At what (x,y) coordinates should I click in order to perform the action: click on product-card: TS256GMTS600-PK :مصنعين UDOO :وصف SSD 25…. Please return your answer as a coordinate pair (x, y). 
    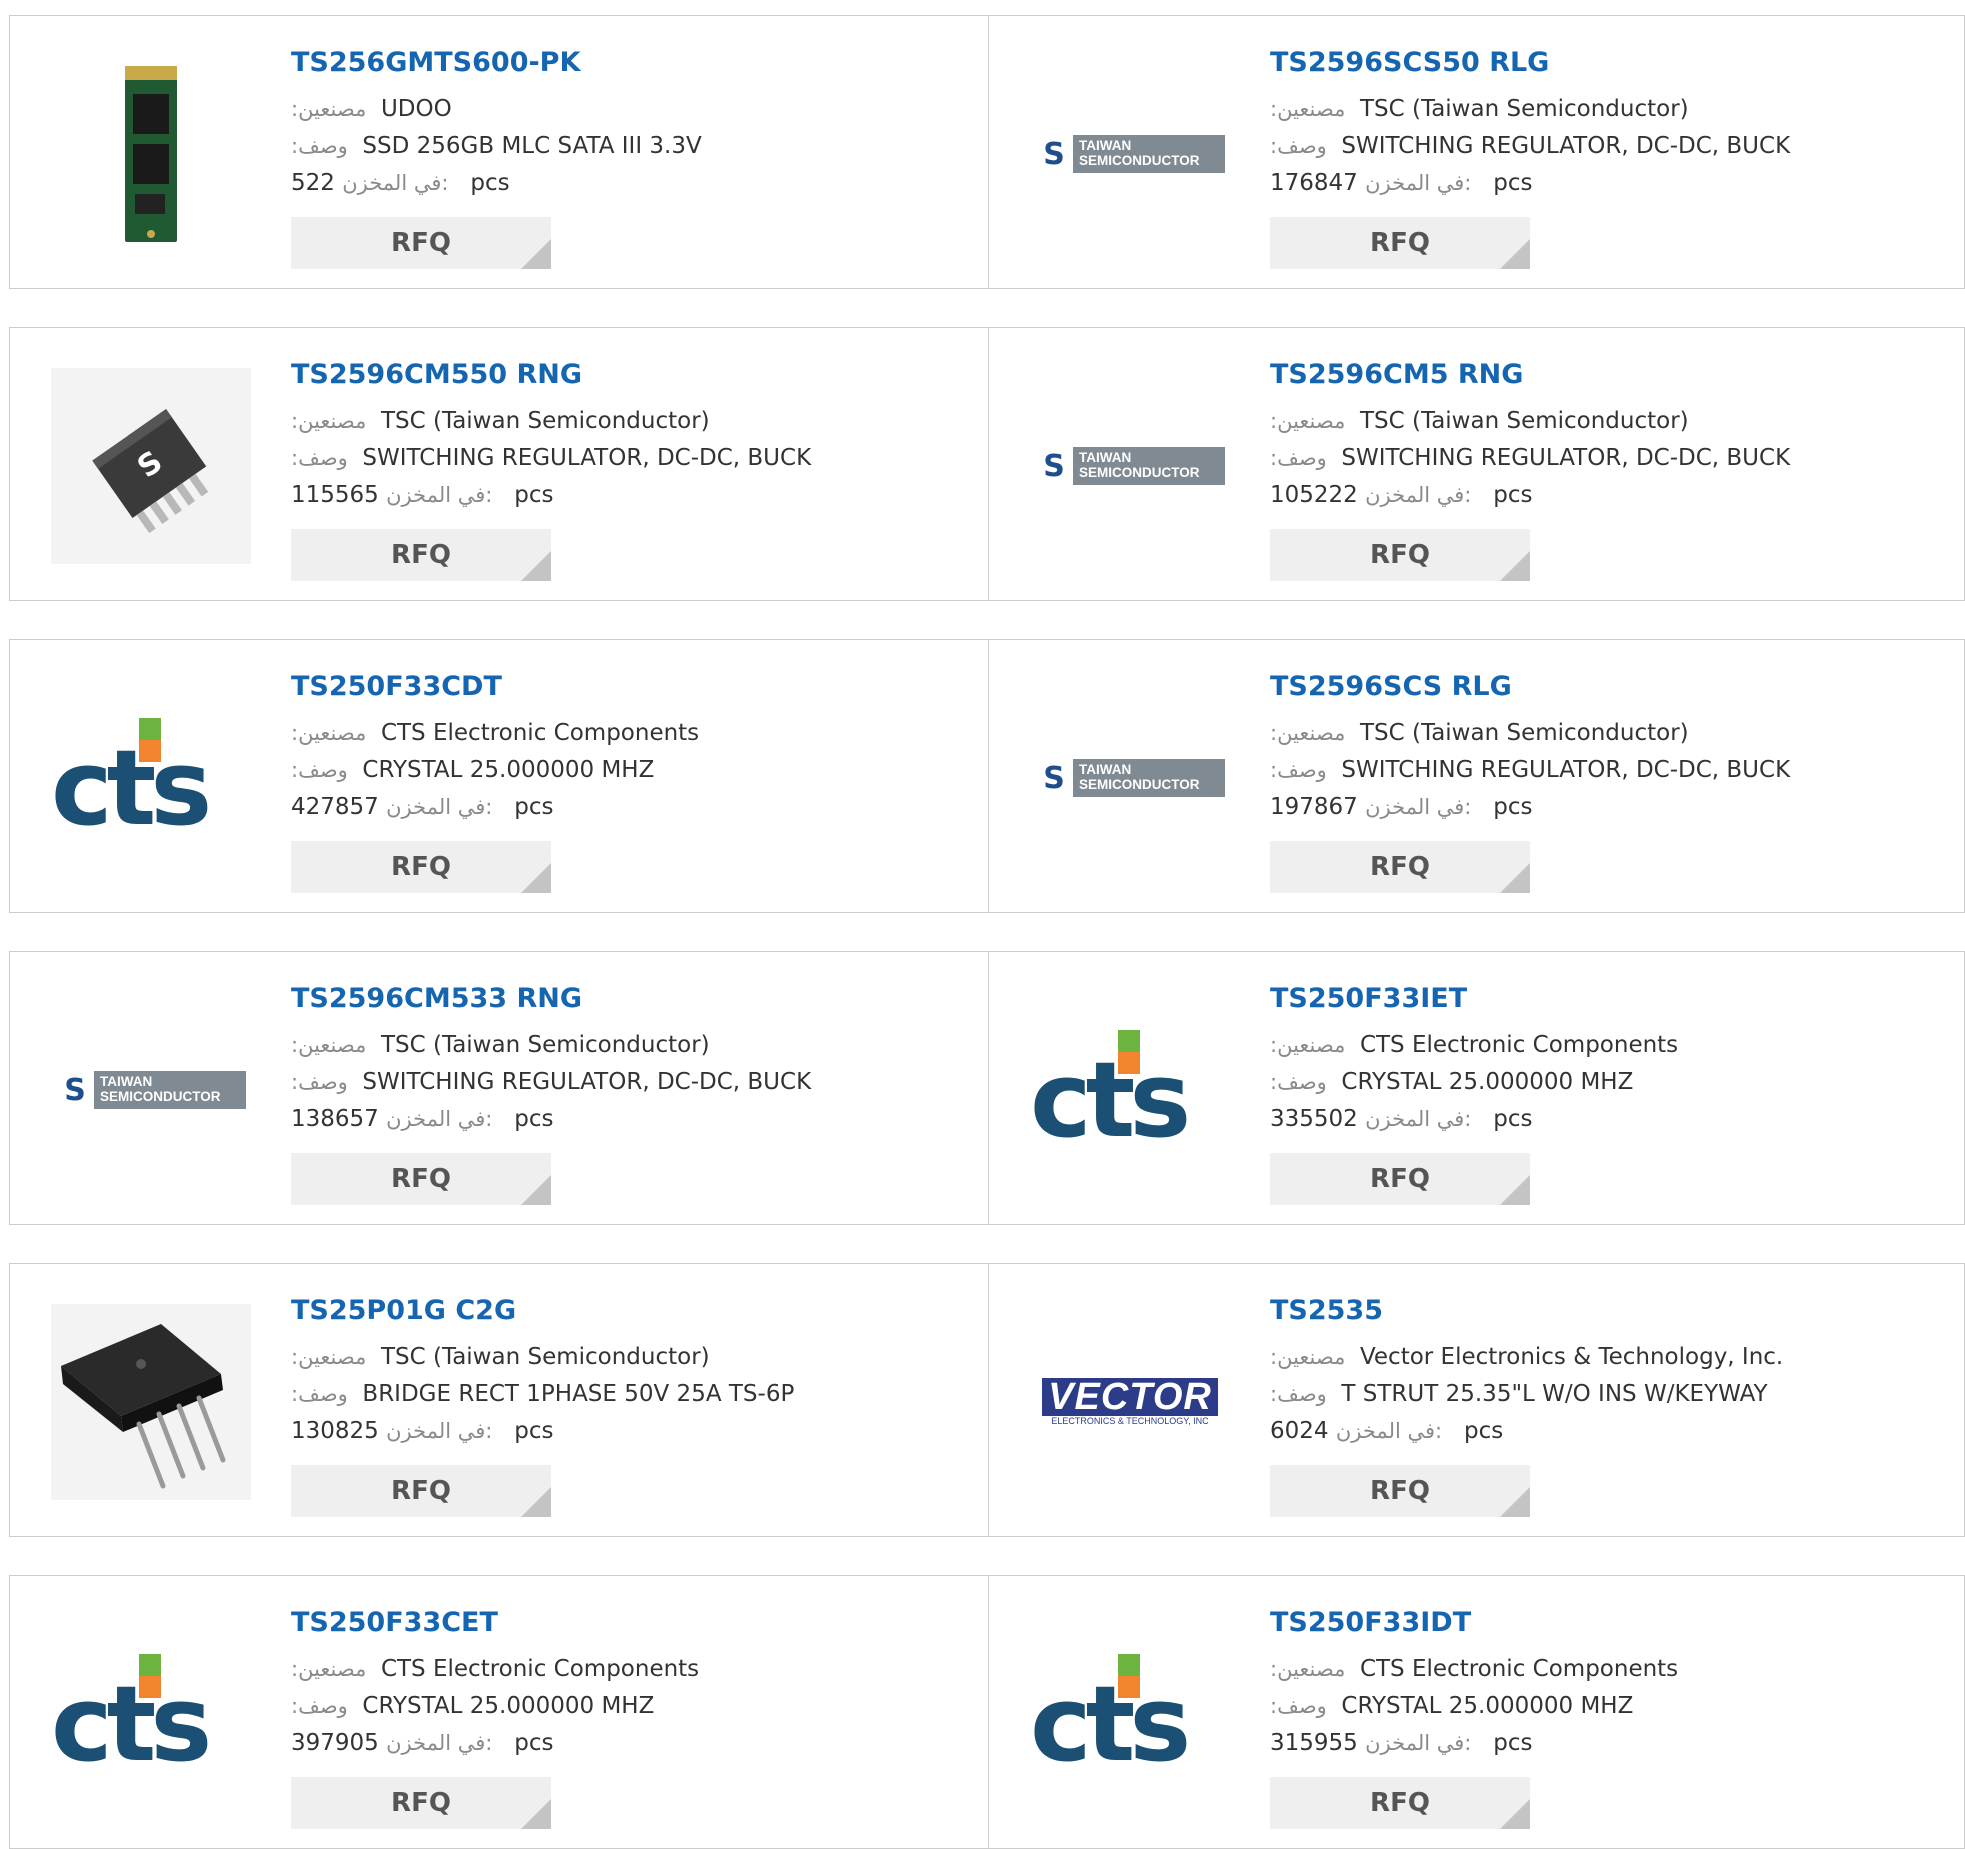
    Looking at the image, I should click on (499, 152).